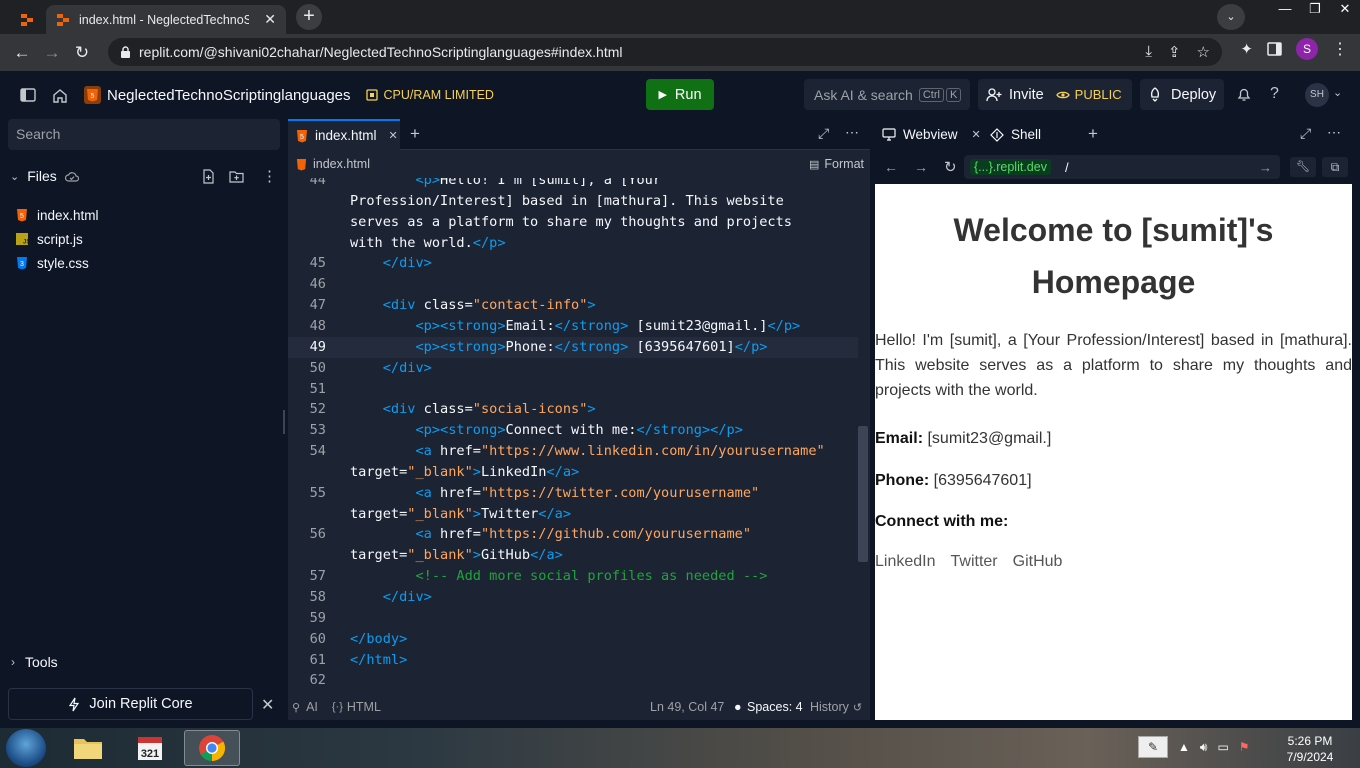 The height and width of the screenshot is (768, 1360). Describe the element at coordinates (57, 215) in the screenshot. I see `file-item-index-html: 5 index.html` at that location.